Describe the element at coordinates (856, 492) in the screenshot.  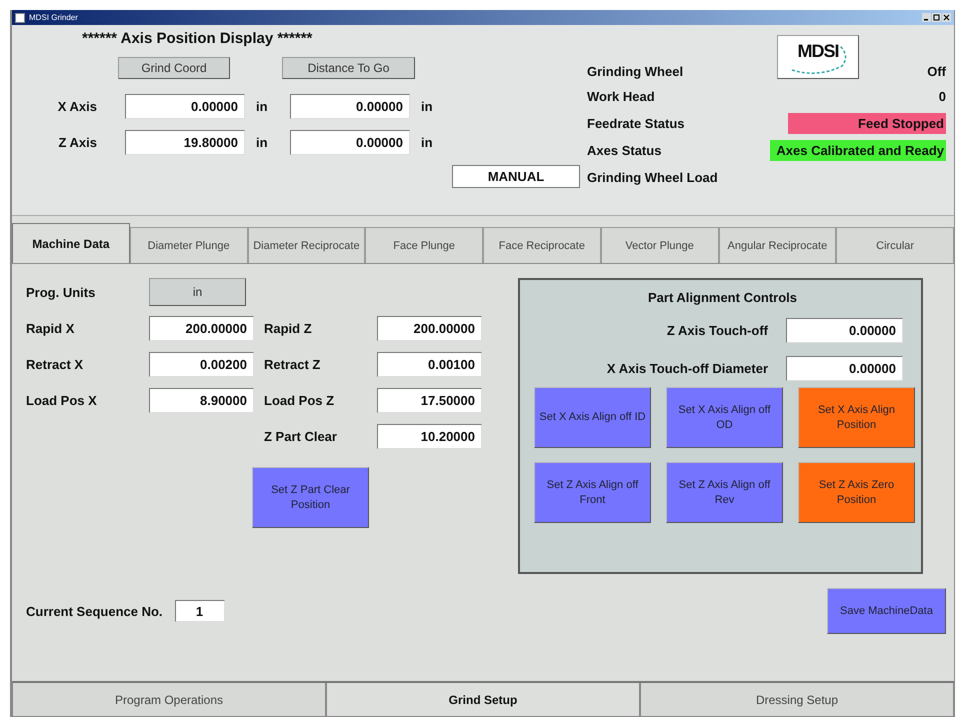
I see `align-button: Set Z Axis Zero Position` at that location.